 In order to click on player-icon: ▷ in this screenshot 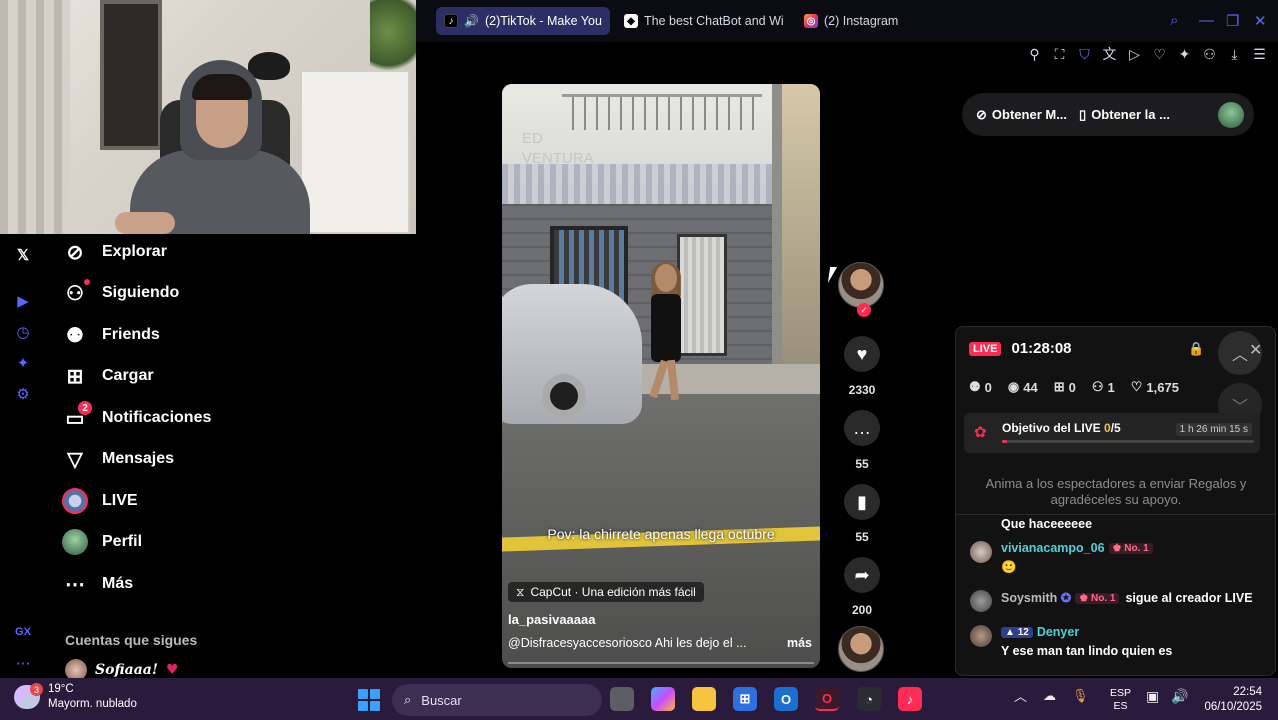, I will do `click(1134, 54)`.